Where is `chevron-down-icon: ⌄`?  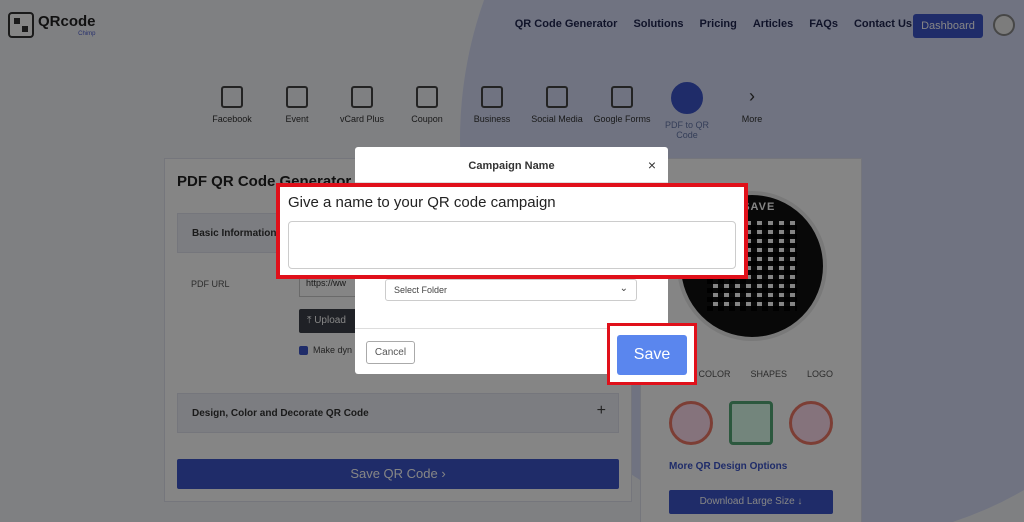
chevron-down-icon: ⌄ is located at coordinates (623, 288).